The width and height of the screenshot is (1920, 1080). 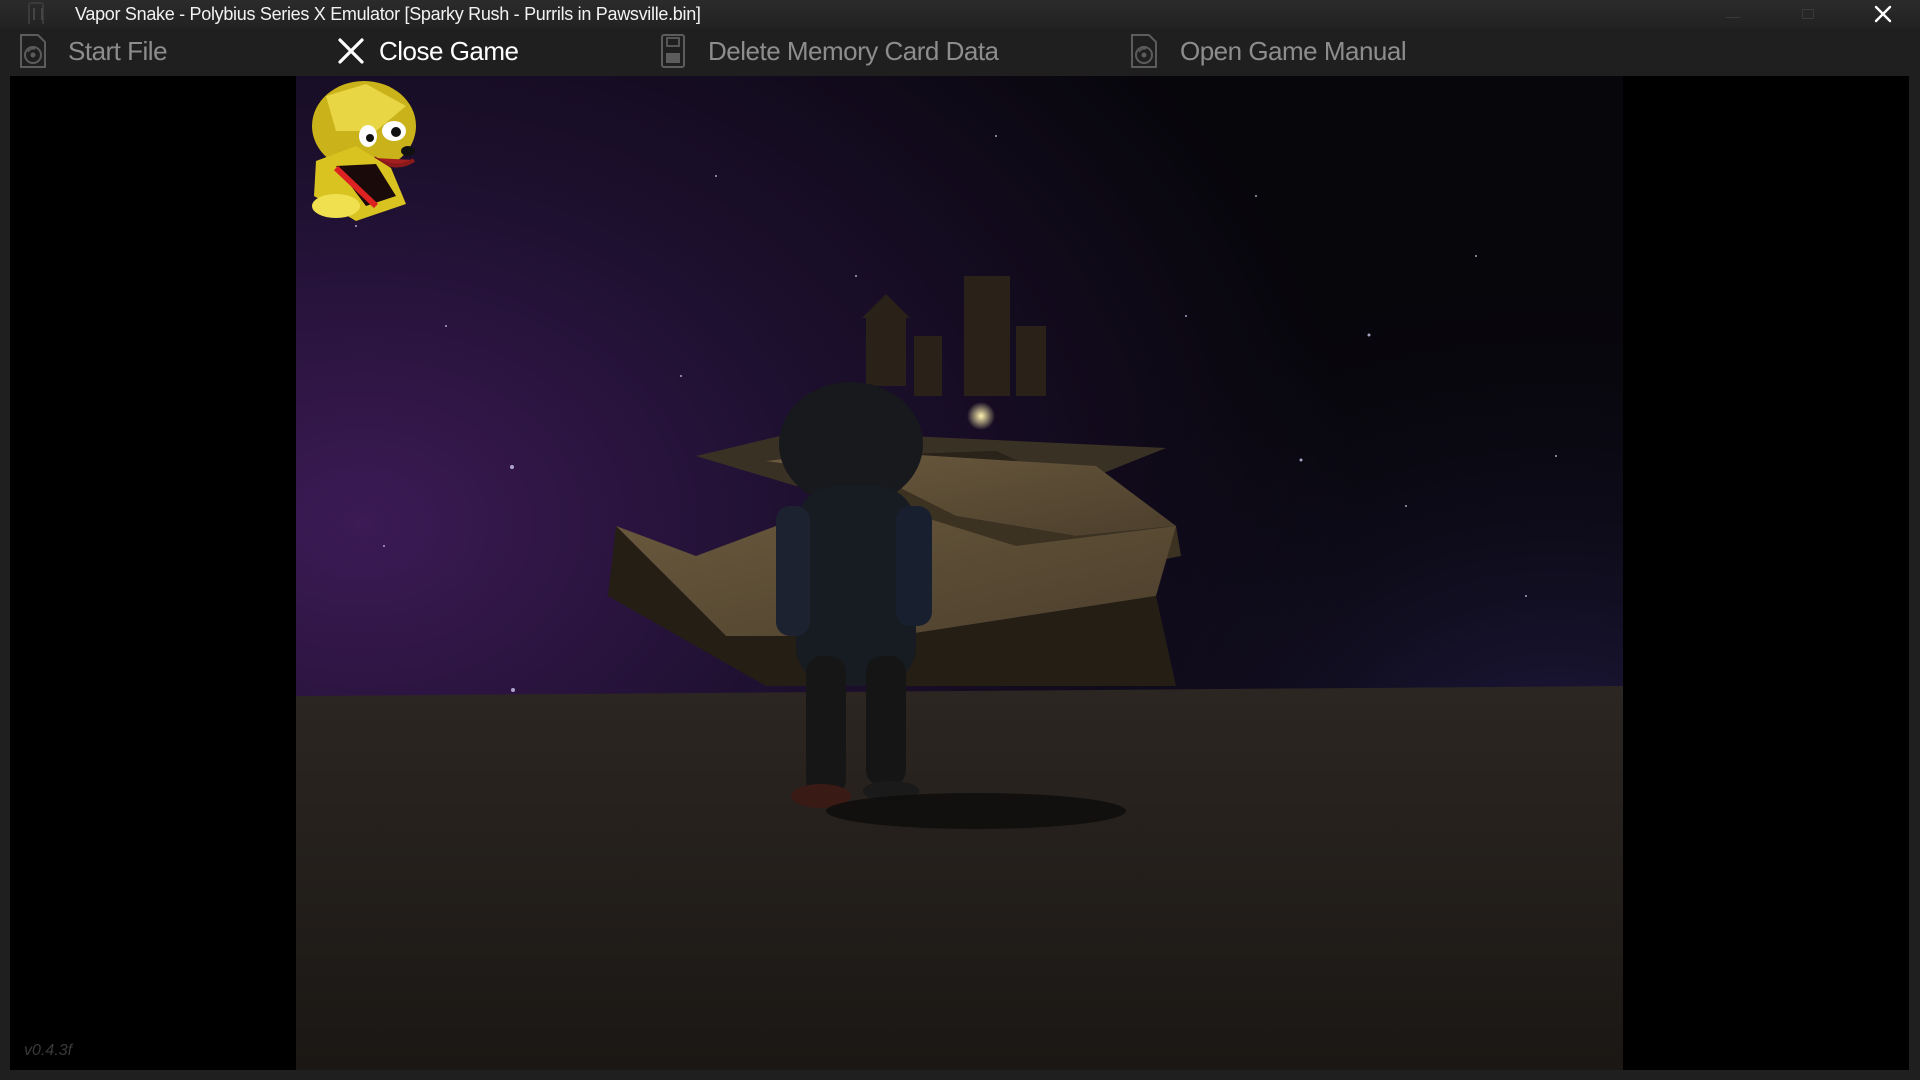 What do you see at coordinates (1144, 51) in the screenshot?
I see `manual-file-icon` at bounding box center [1144, 51].